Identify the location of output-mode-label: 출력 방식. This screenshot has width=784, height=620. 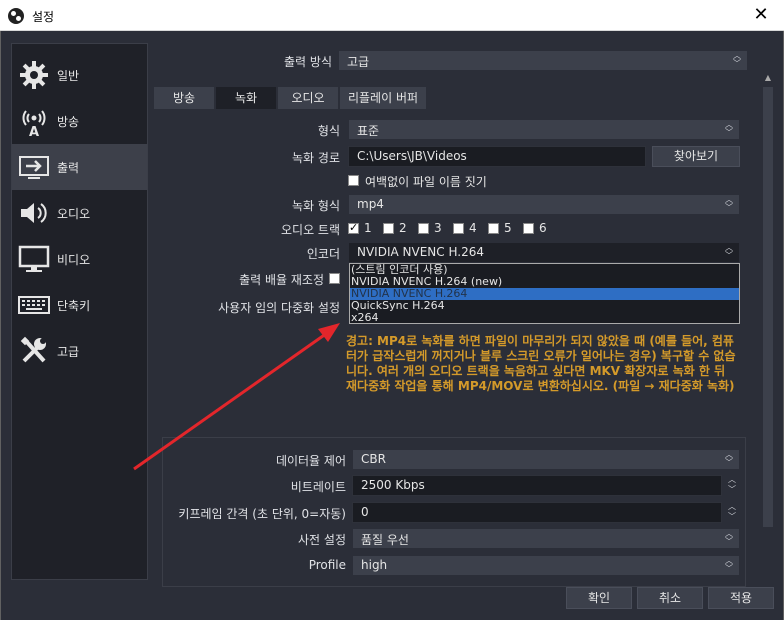
(308, 62).